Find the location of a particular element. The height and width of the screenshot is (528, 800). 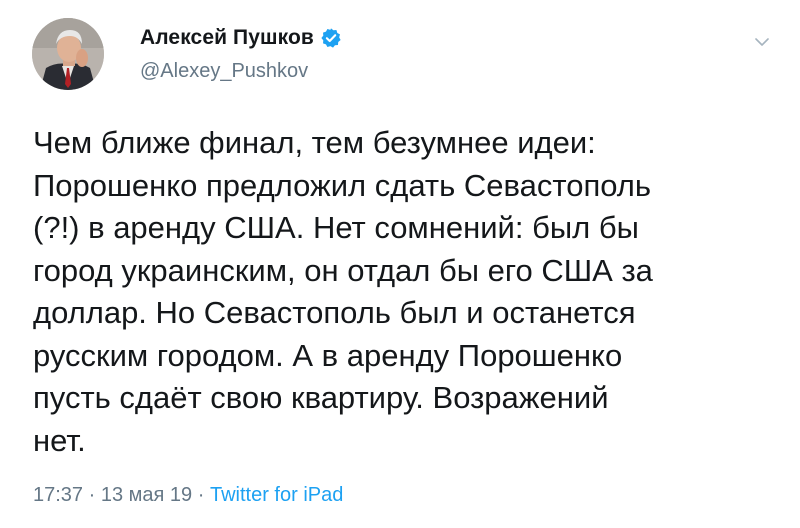

name-row: Алексей Пушков is located at coordinates (241, 38).